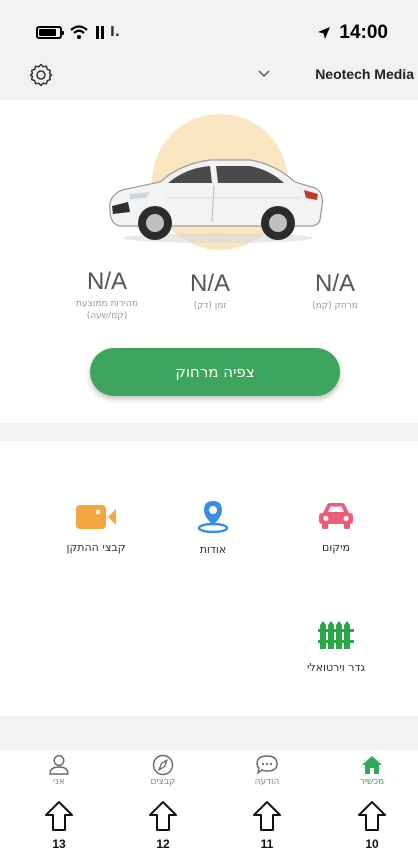  What do you see at coordinates (216, 182) in the screenshot?
I see `car-illustration` at bounding box center [216, 182].